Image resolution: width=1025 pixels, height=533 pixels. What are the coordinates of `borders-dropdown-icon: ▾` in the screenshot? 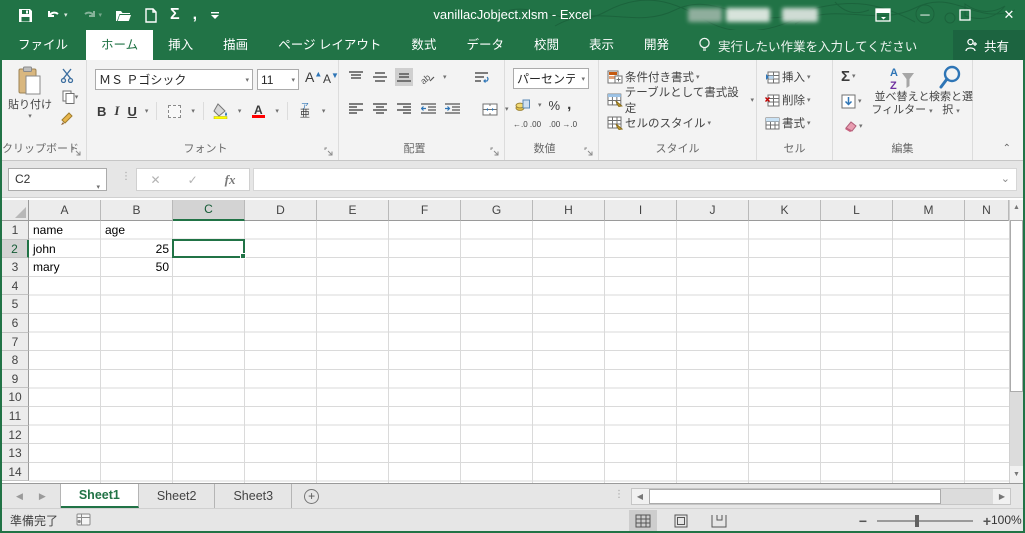 It's located at (193, 111).